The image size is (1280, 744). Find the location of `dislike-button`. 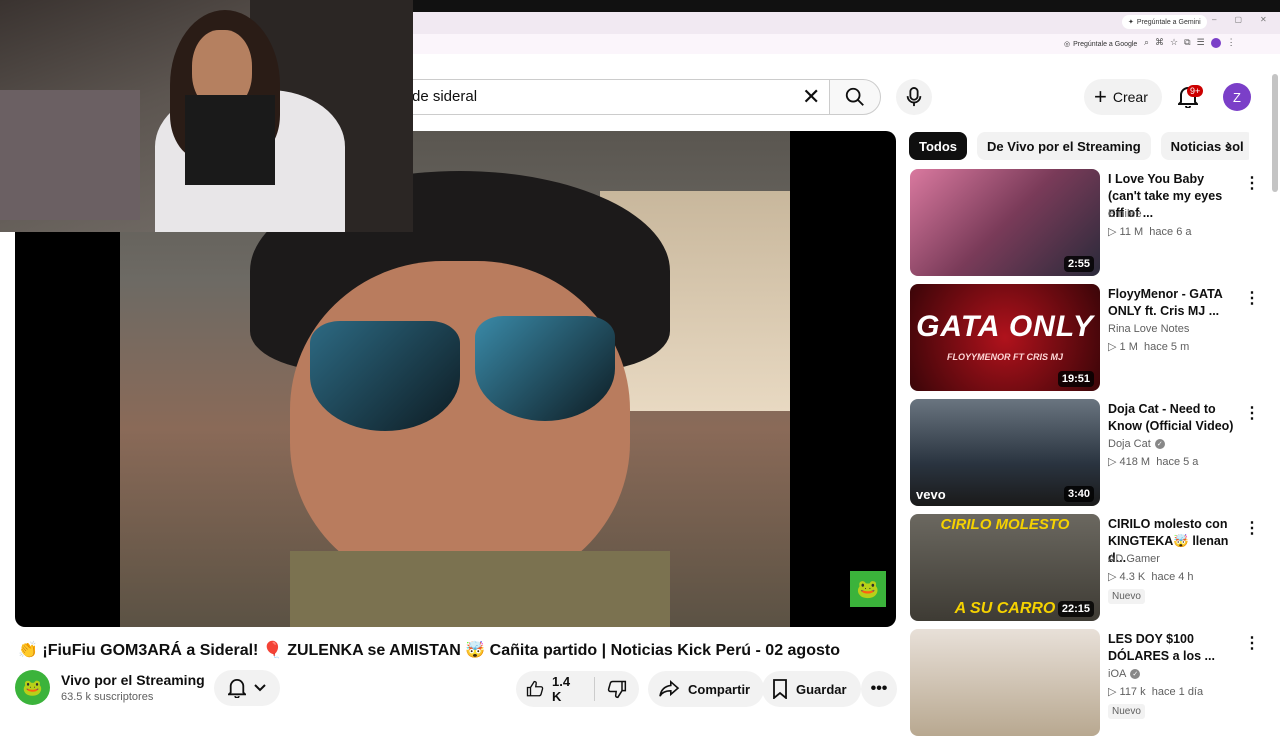

dislike-button is located at coordinates (617, 689).